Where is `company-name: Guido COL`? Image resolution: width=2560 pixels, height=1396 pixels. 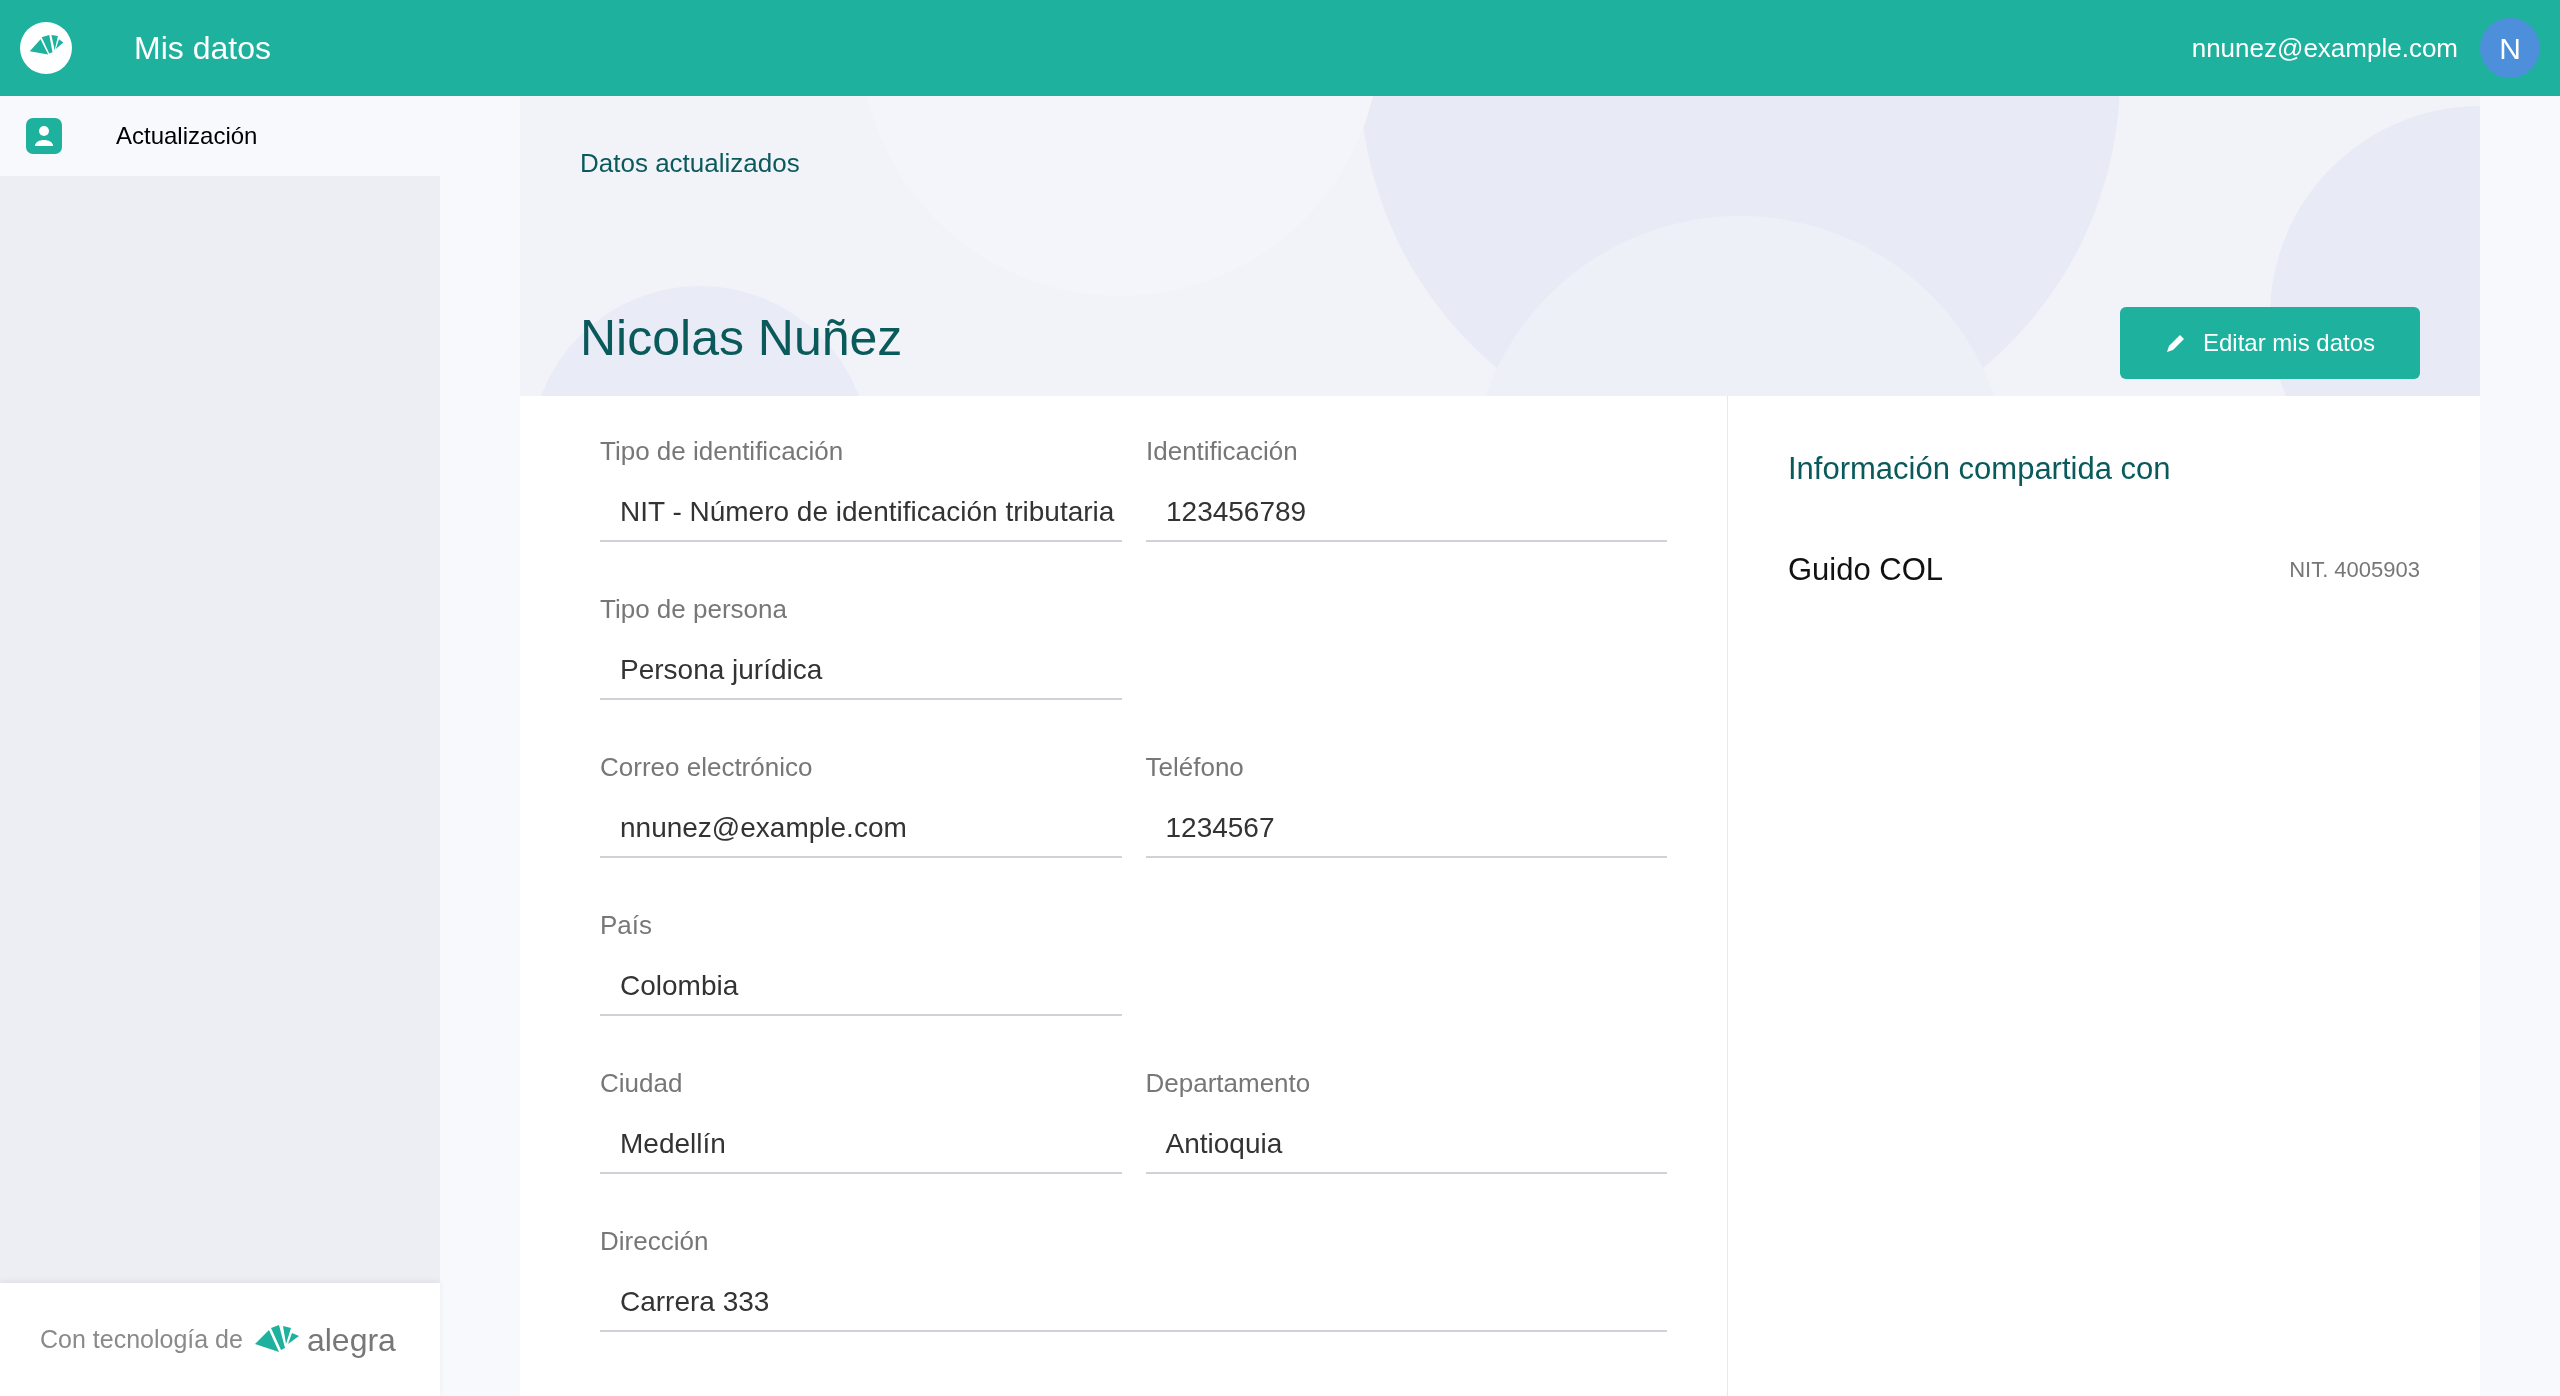
company-name: Guido COL is located at coordinates (1866, 569).